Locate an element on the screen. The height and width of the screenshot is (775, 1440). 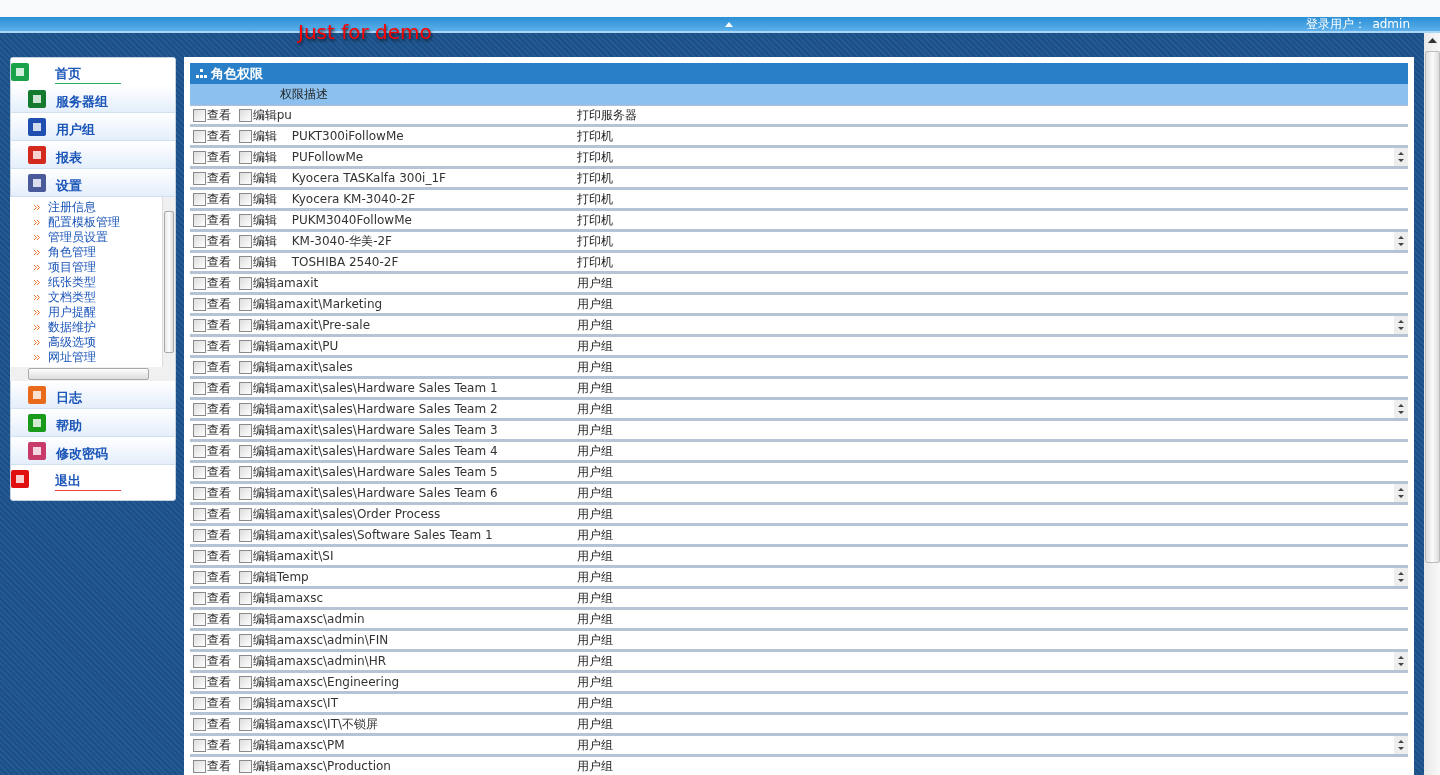
permission-name: amaxit\Marketing is located at coordinates (330, 304).